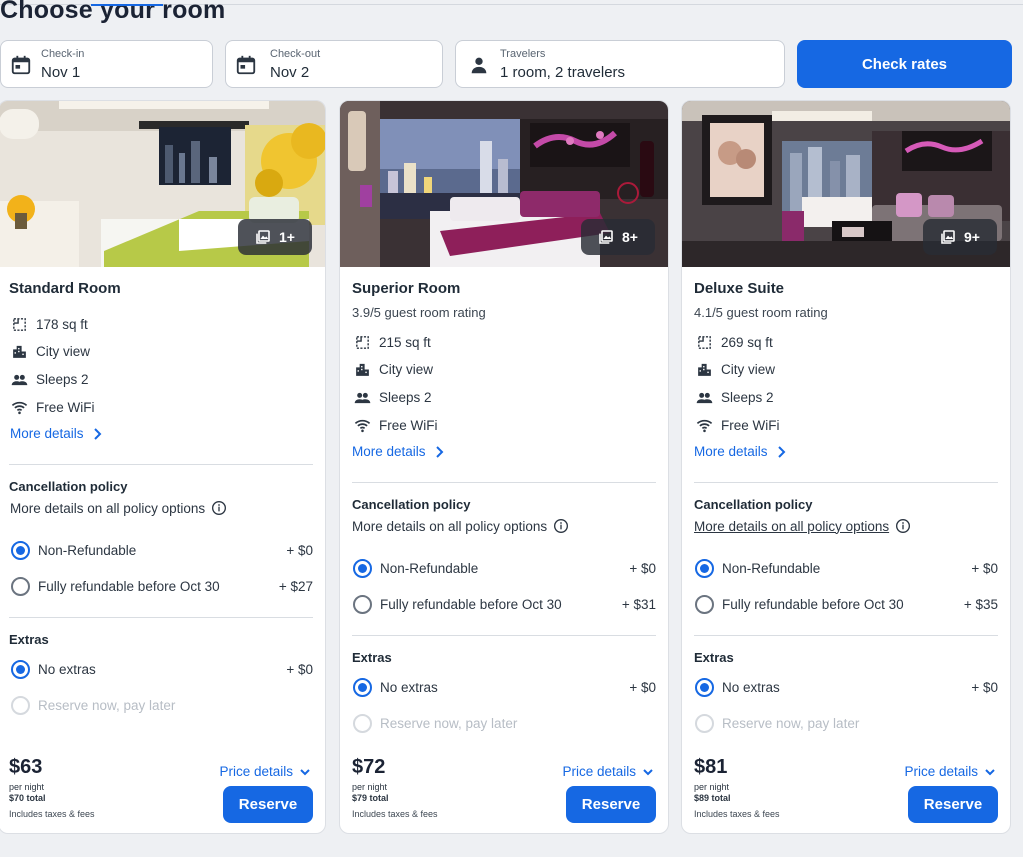  Describe the element at coordinates (127, 5) in the screenshot. I see `title-underline` at that location.